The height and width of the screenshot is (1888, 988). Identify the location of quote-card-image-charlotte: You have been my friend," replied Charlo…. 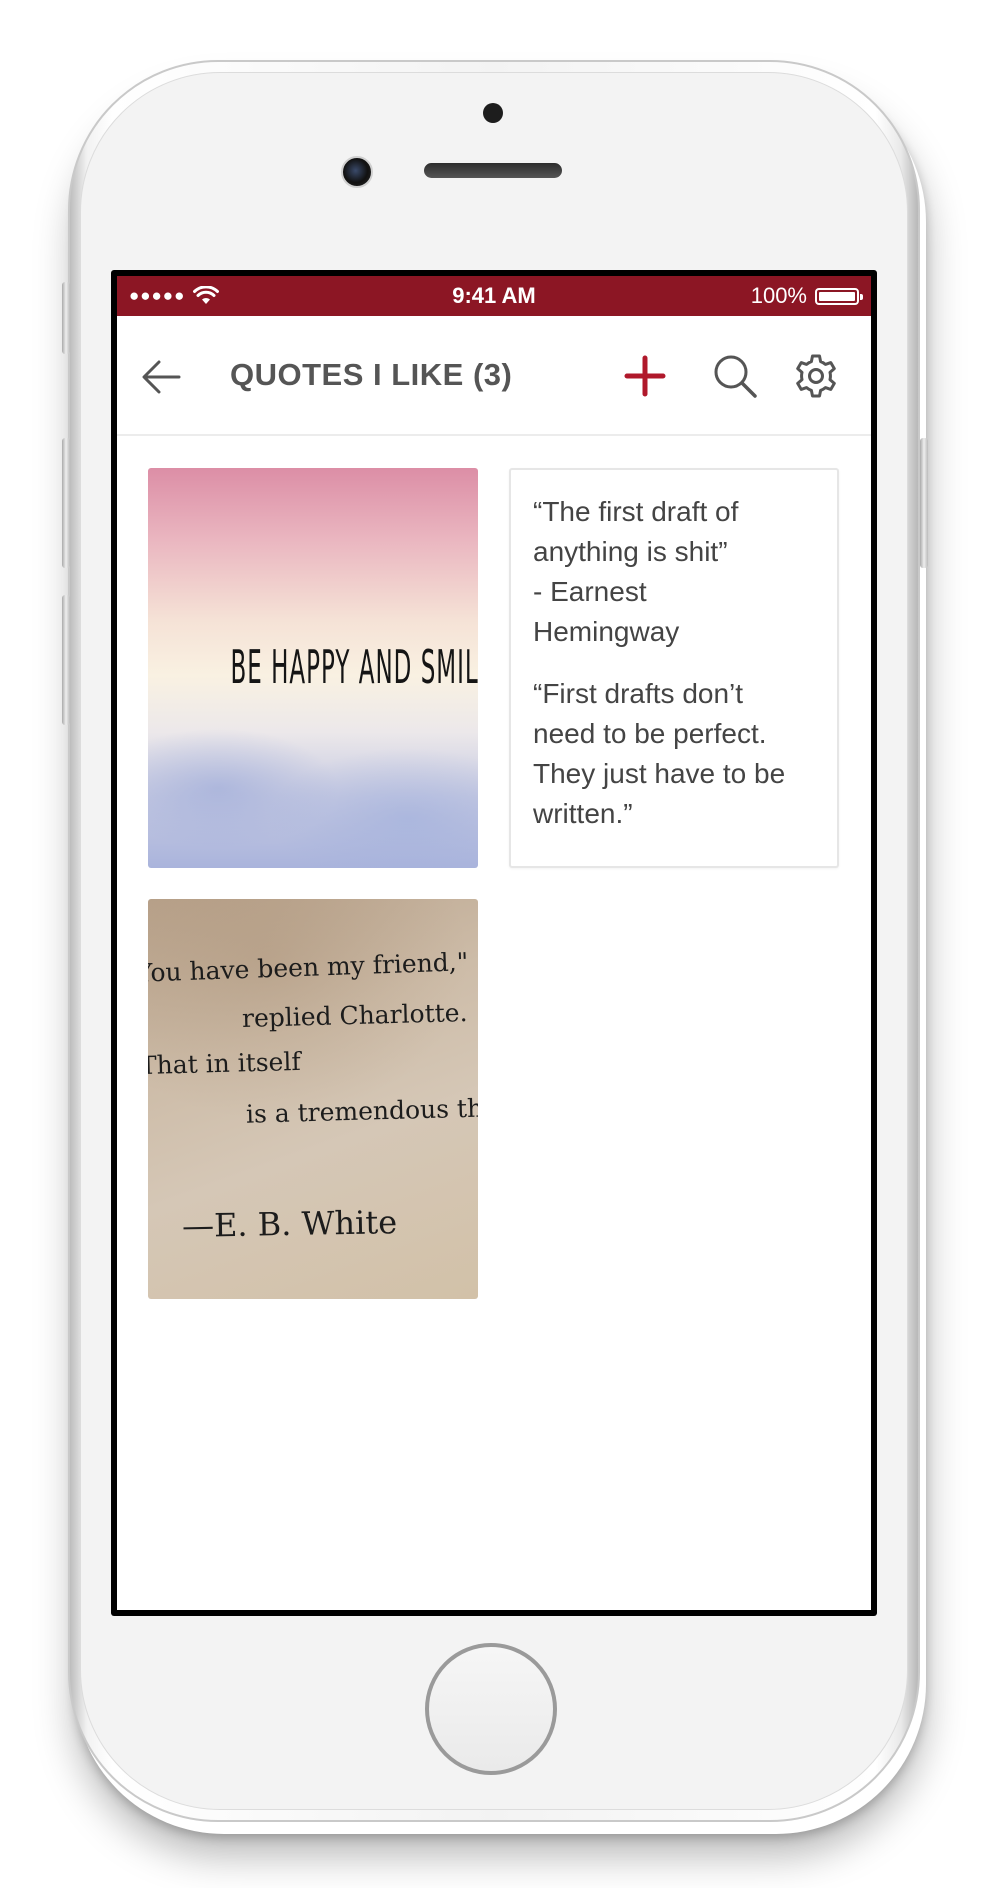
(313, 1099).